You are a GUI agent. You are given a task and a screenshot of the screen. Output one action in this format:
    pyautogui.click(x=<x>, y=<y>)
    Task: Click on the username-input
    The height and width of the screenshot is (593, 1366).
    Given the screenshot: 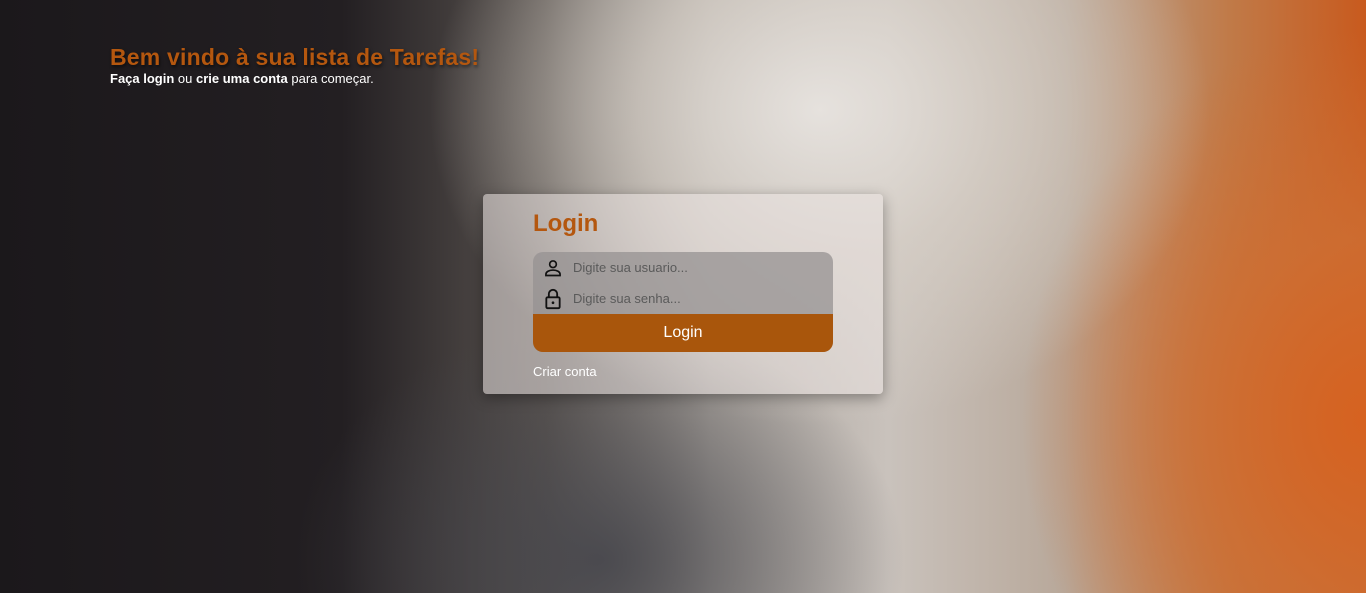 What is the action you would take?
    pyautogui.click(x=698, y=267)
    